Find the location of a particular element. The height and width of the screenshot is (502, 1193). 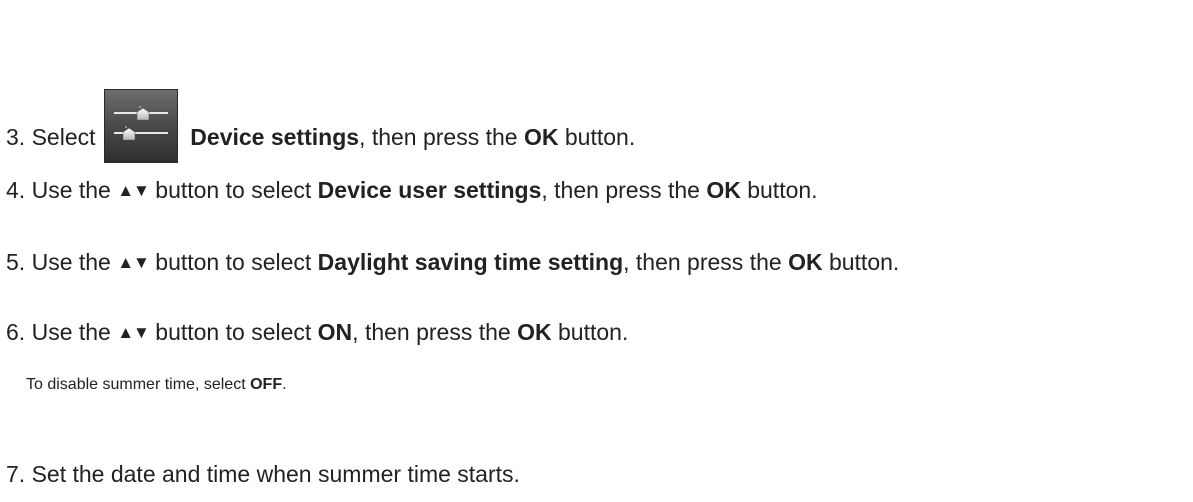

step-number: 3. is located at coordinates (16, 137).